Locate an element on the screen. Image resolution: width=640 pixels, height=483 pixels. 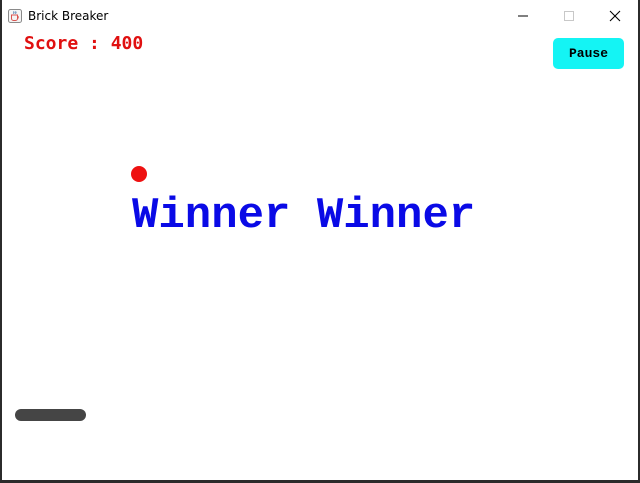
close-icon is located at coordinates (615, 16).